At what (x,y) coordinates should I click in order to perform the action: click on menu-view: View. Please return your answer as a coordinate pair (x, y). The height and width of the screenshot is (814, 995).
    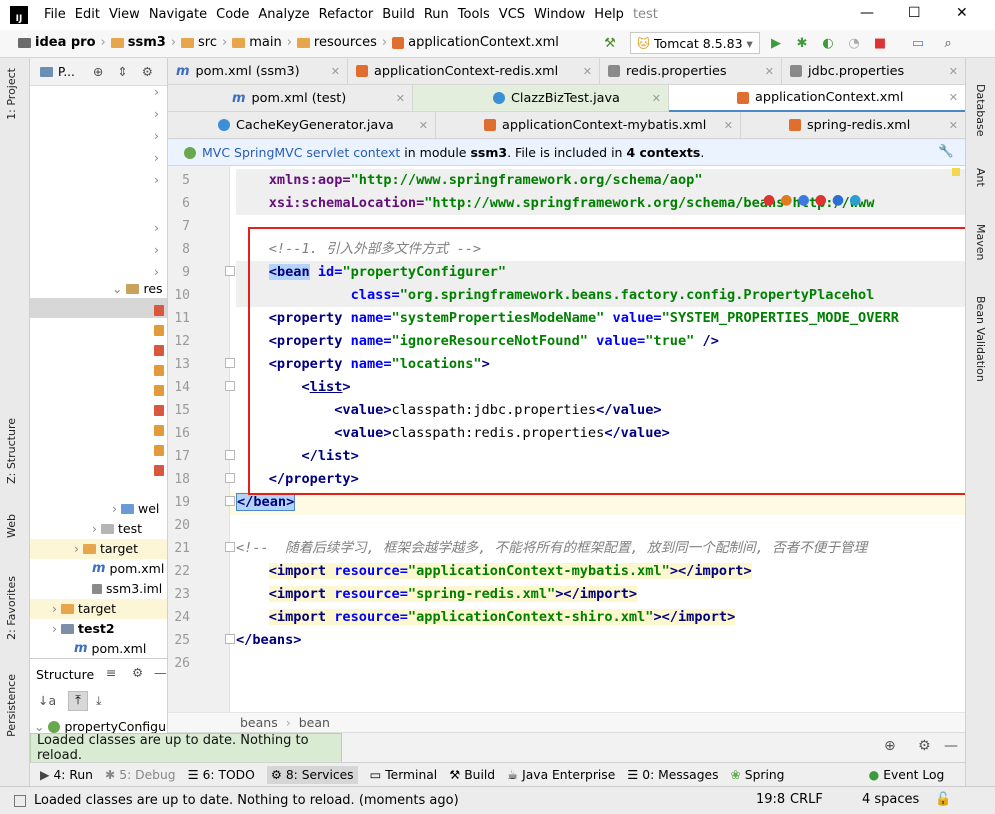
    Looking at the image, I should click on (124, 14).